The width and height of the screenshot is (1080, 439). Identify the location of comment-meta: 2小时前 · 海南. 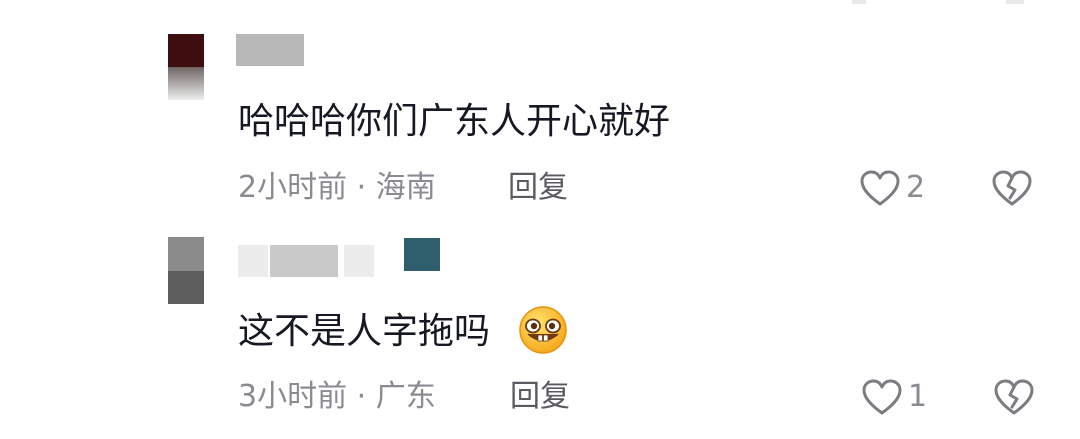
(337, 187).